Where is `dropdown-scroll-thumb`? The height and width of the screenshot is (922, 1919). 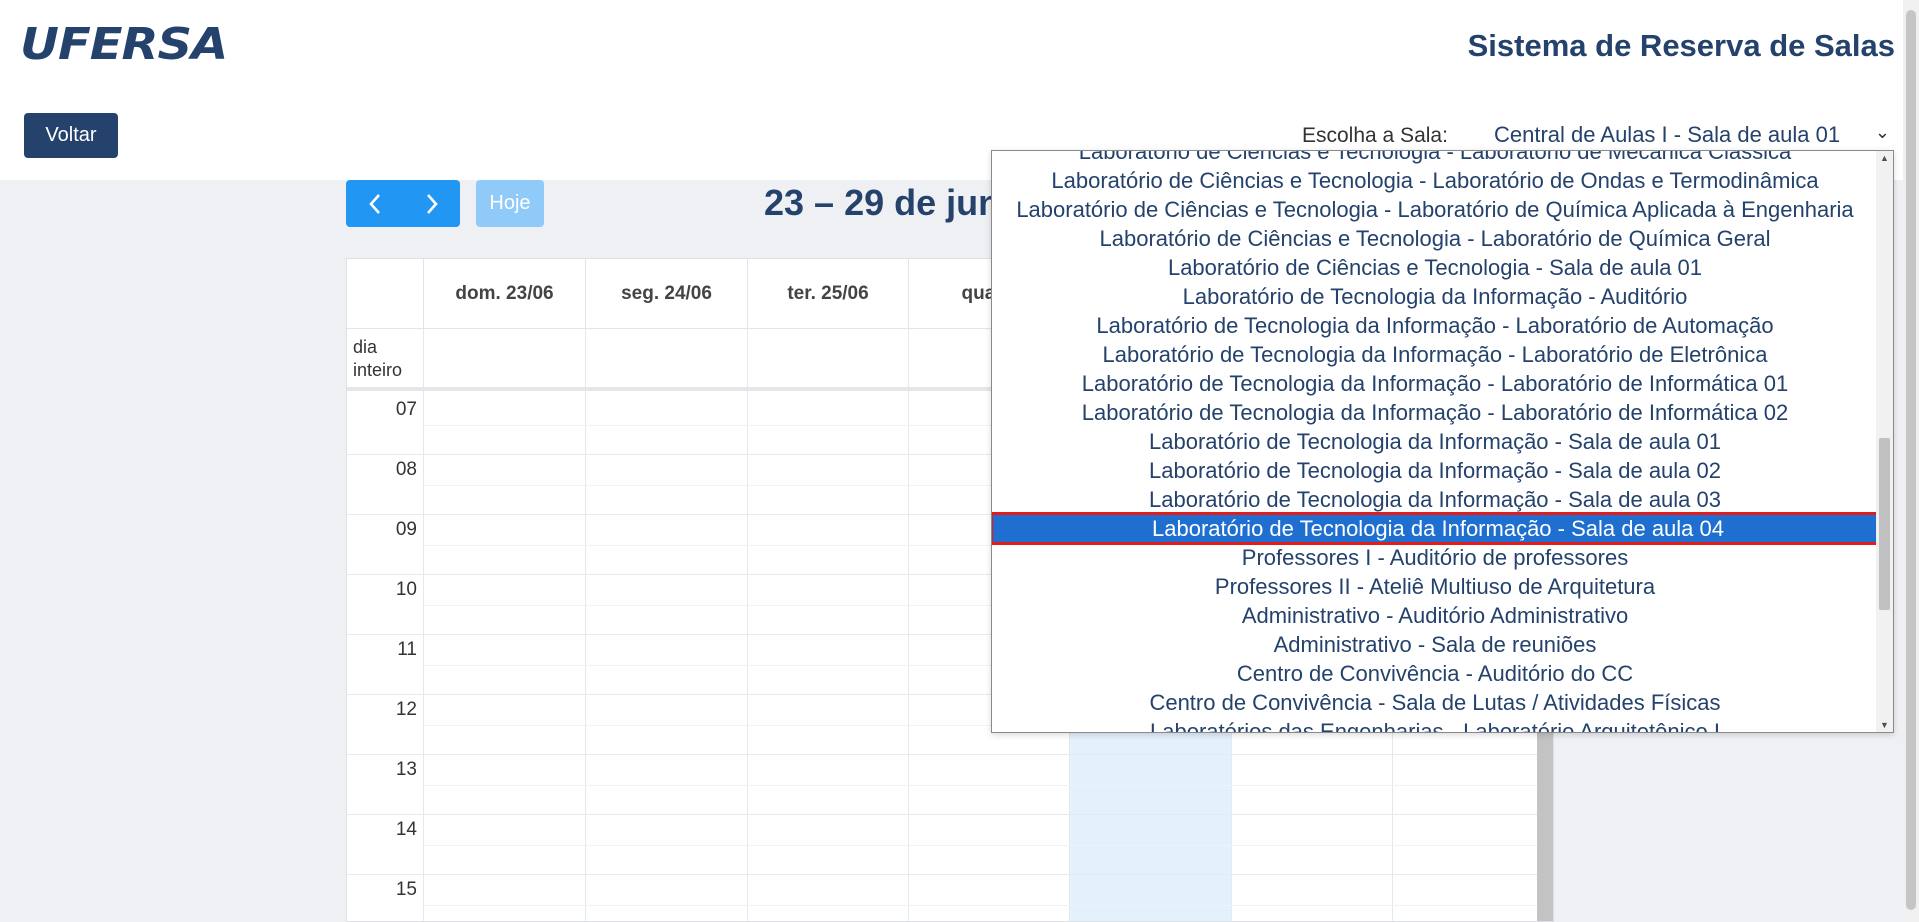 dropdown-scroll-thumb is located at coordinates (1884, 524).